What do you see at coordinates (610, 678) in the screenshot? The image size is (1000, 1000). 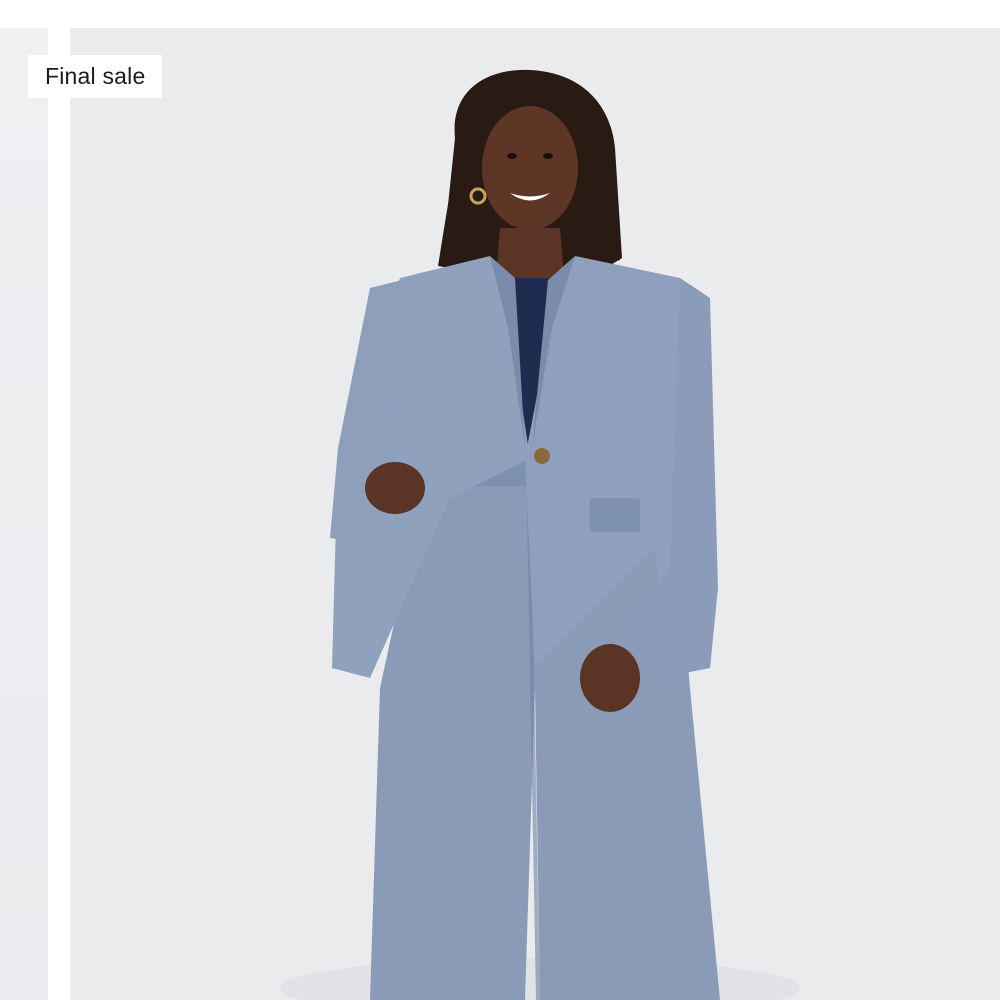 I see `right-hand` at bounding box center [610, 678].